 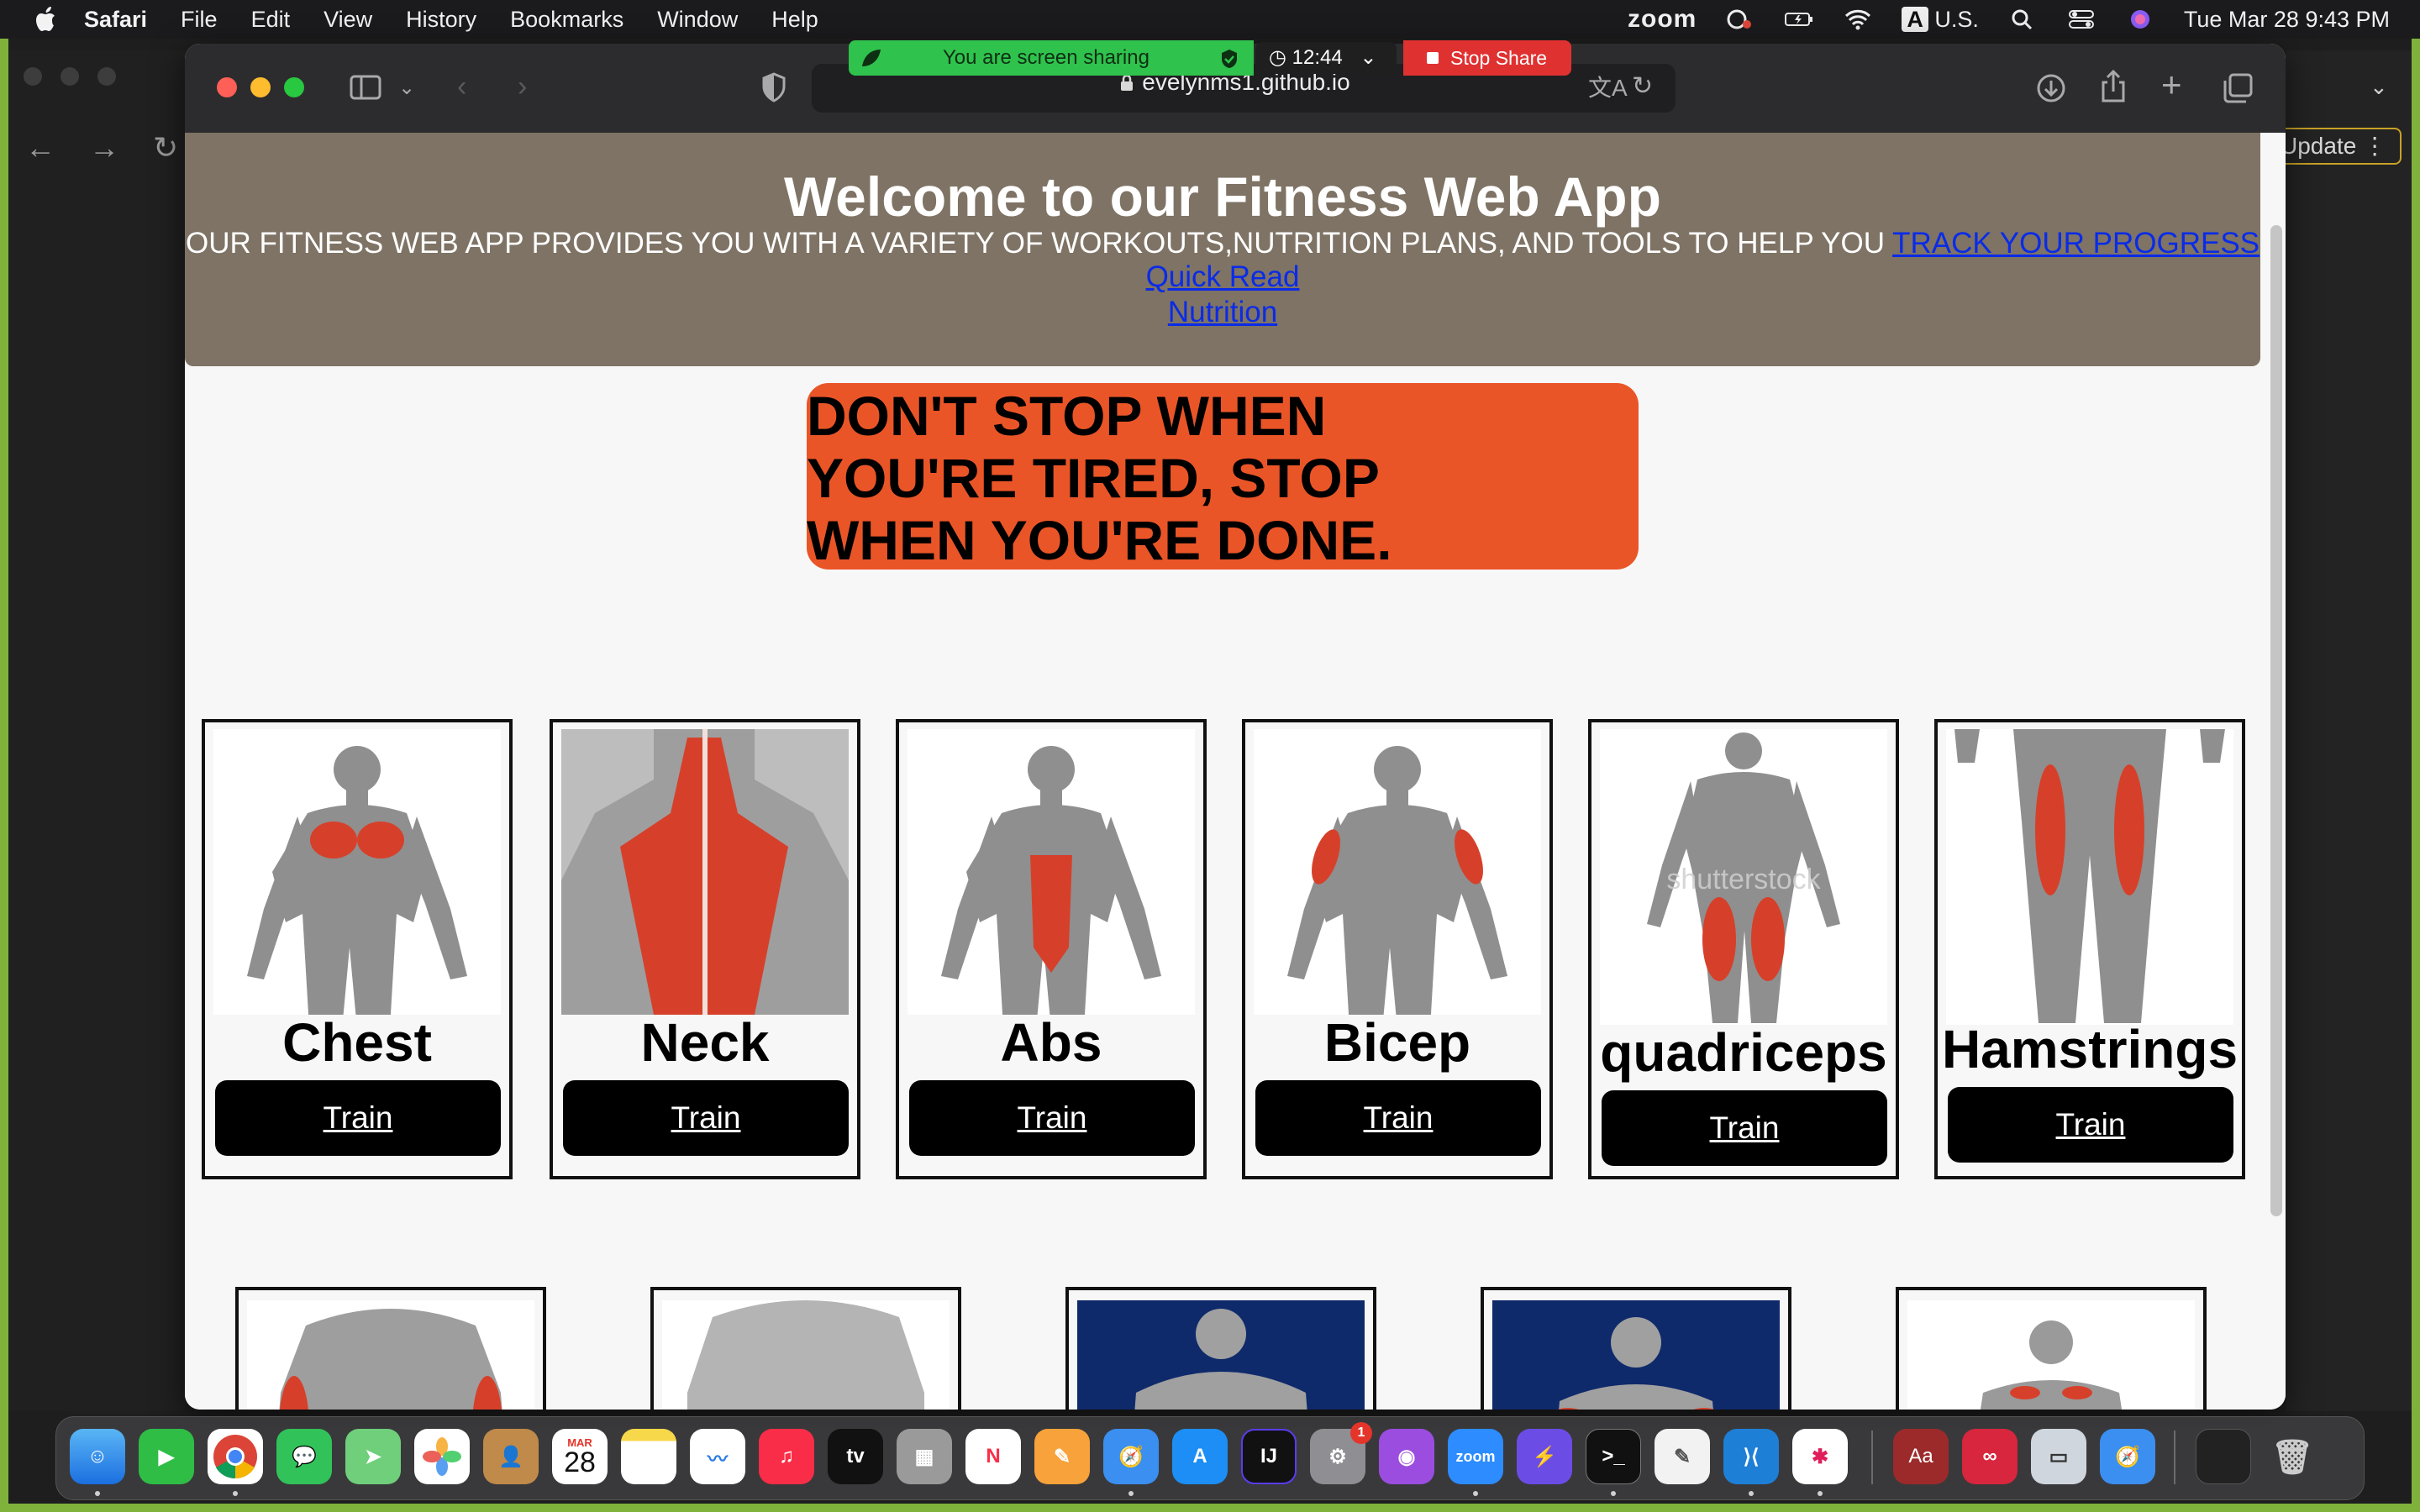 I want to click on slack-icon: ✱, so click(x=1820, y=1456).